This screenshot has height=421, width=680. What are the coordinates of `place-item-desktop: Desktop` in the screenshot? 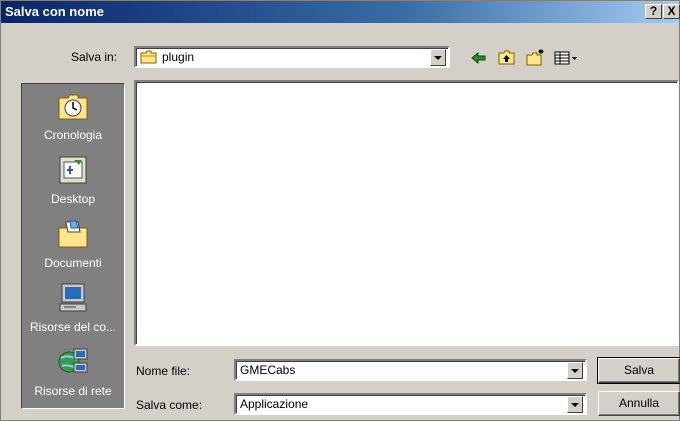 It's located at (73, 182).